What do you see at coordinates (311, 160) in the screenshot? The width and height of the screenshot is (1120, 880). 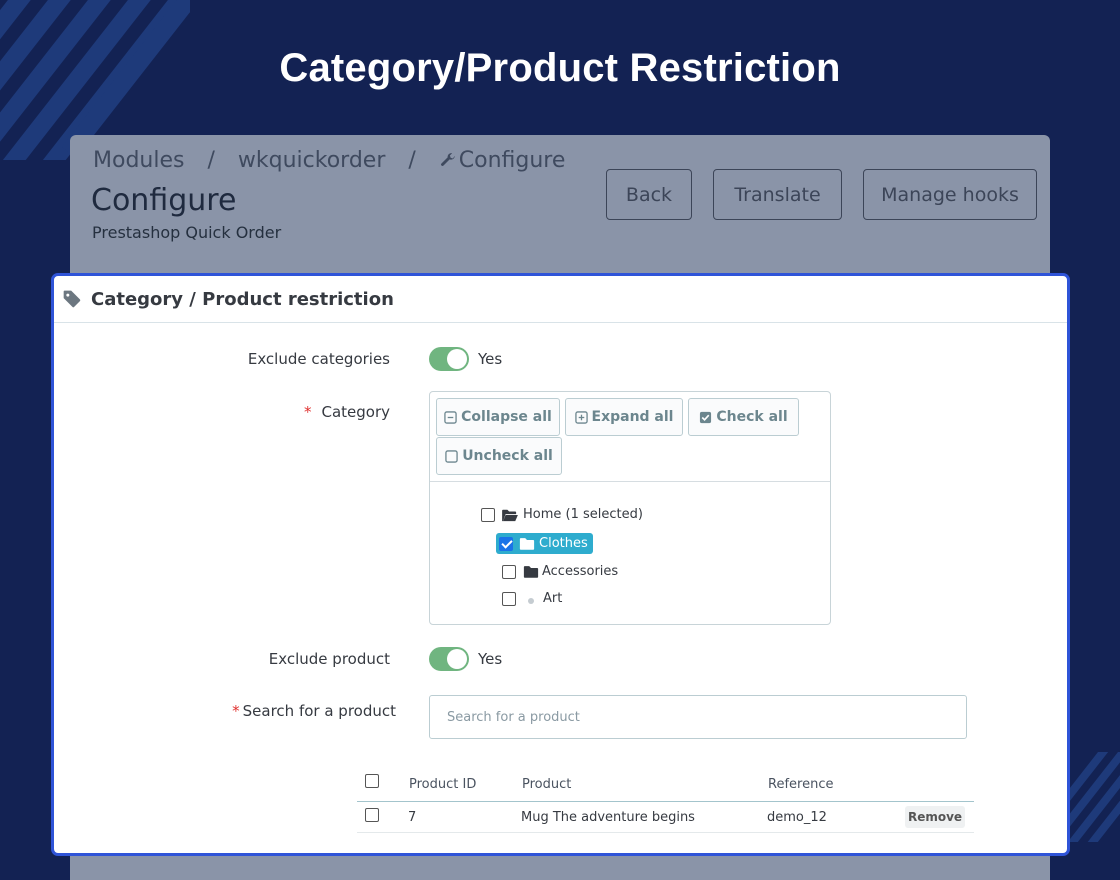 I see `breadcrumb-module-name: wkquickorder` at bounding box center [311, 160].